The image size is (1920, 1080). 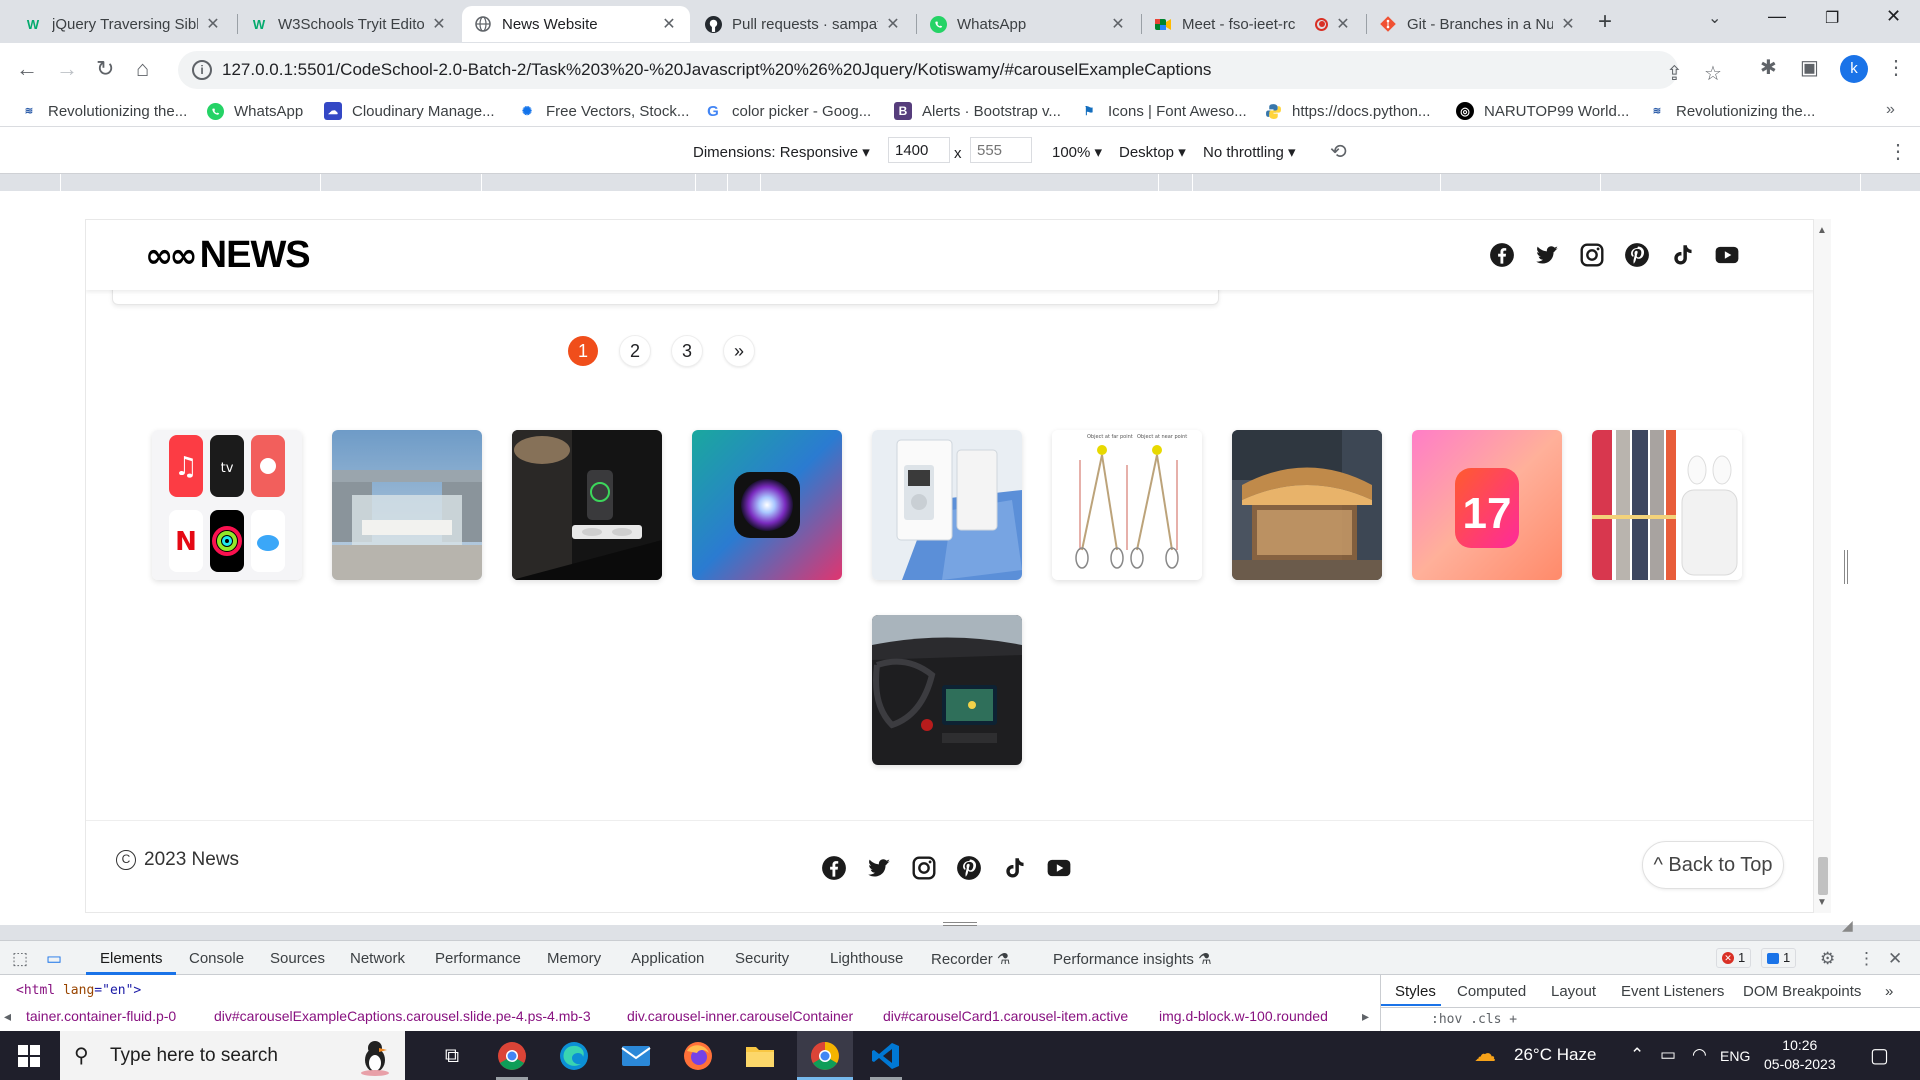 I want to click on language-indicator: ENG, so click(x=1735, y=1056).